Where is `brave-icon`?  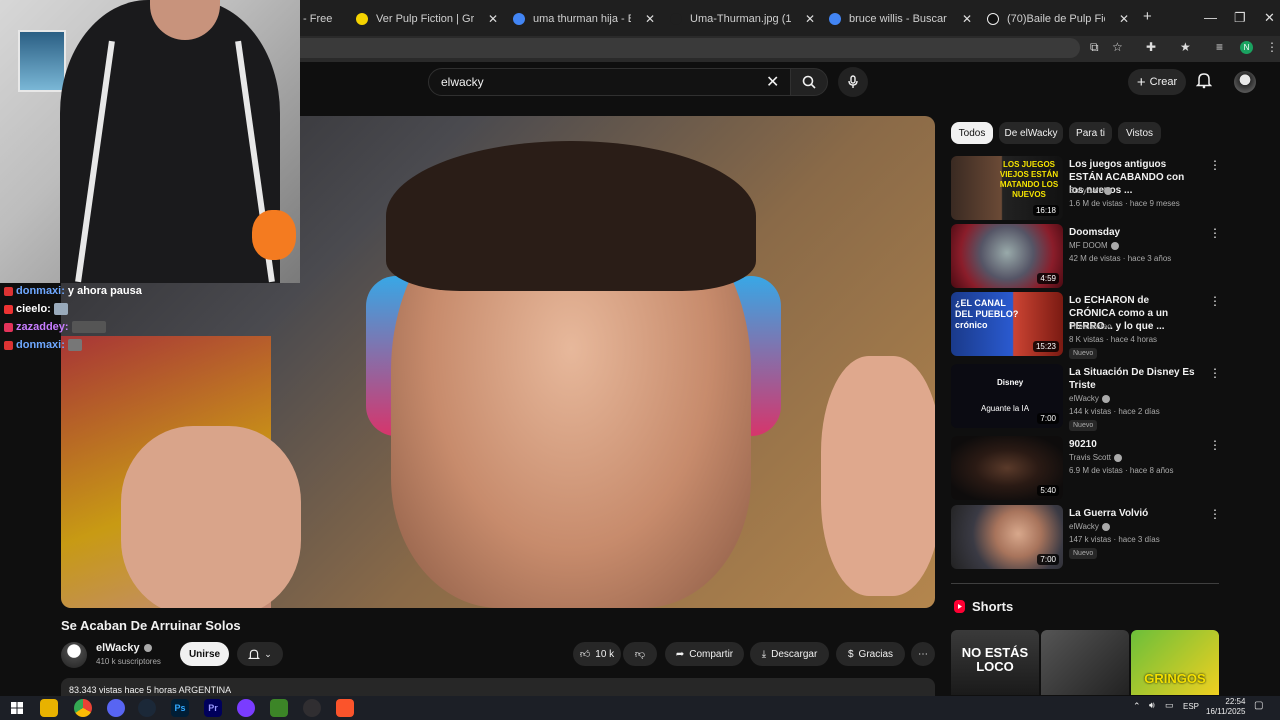 brave-icon is located at coordinates (345, 708).